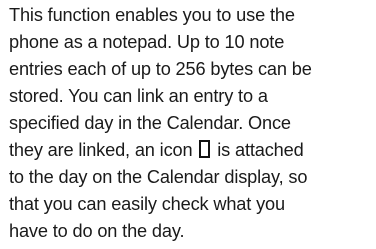 The image size is (376, 249). Describe the element at coordinates (158, 177) in the screenshot. I see `paragraph-line: to the day on the Calendar display, so` at that location.